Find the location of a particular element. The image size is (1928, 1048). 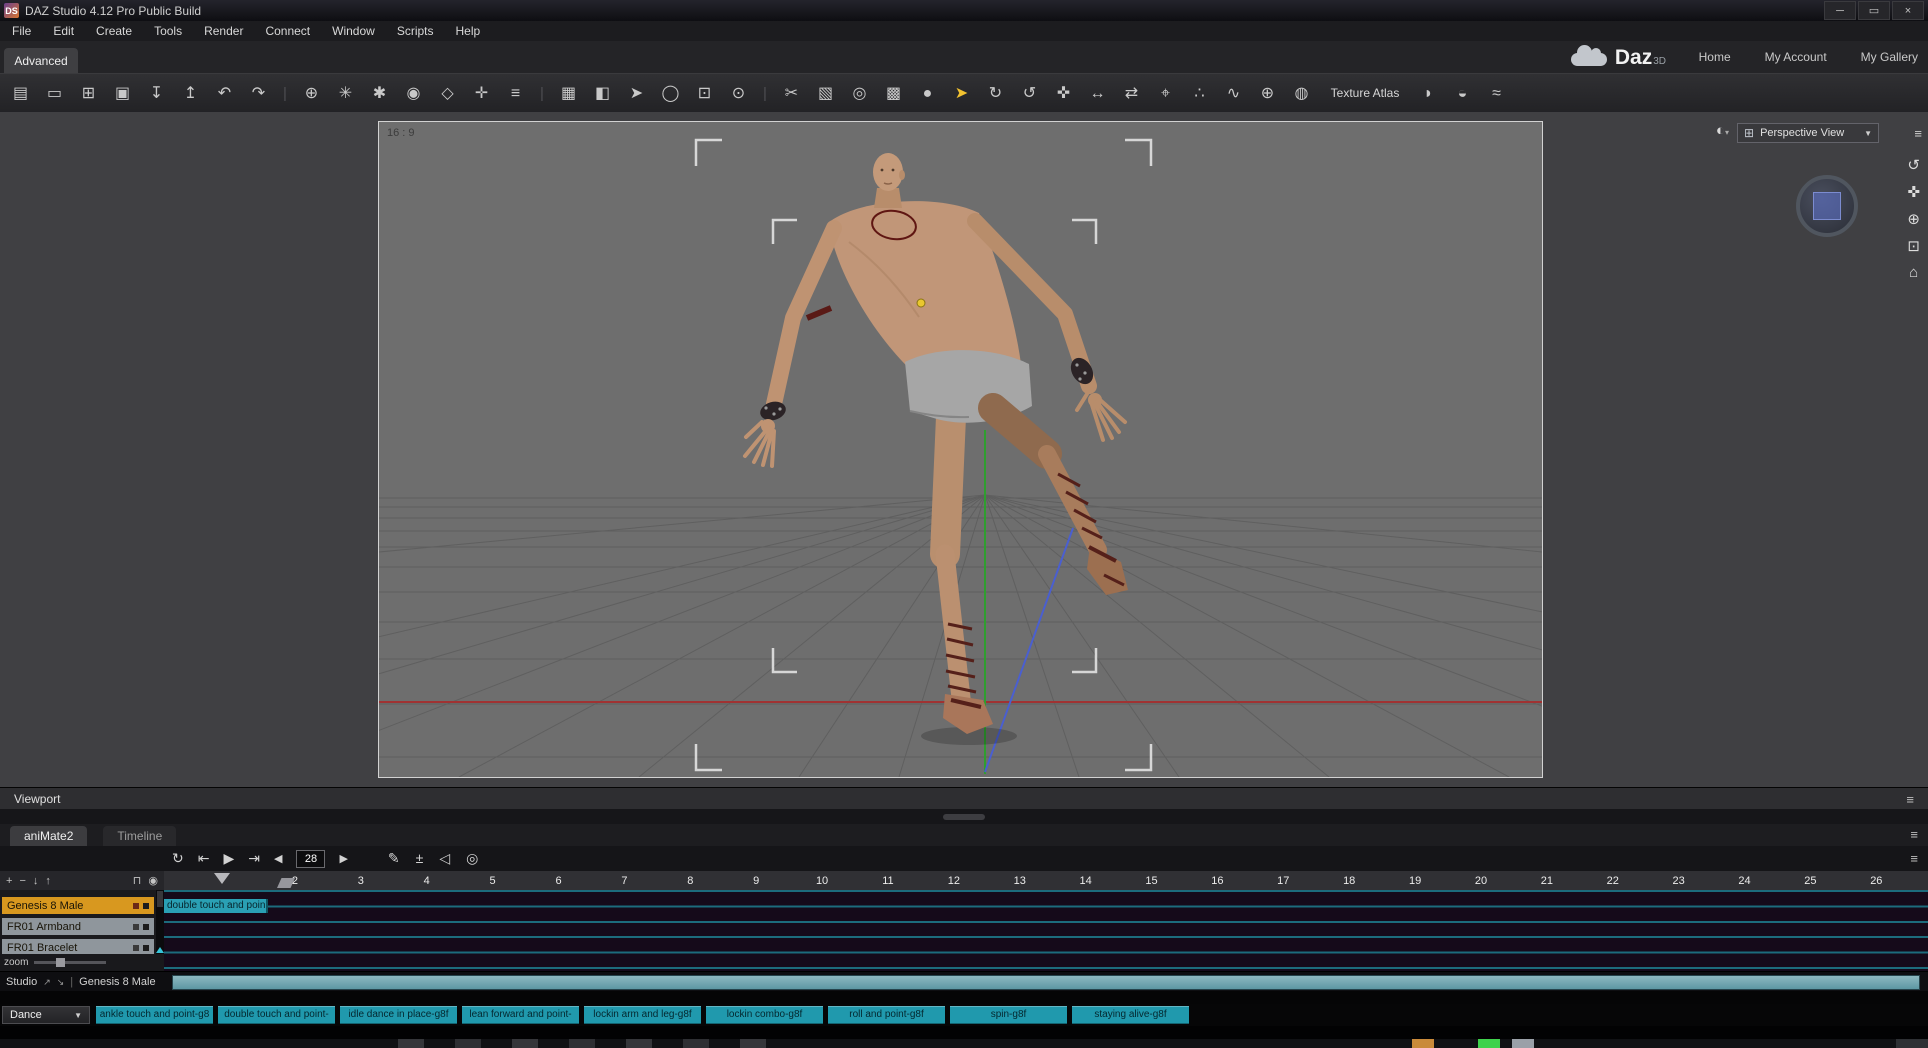

header-link: Home is located at coordinates (1715, 57).